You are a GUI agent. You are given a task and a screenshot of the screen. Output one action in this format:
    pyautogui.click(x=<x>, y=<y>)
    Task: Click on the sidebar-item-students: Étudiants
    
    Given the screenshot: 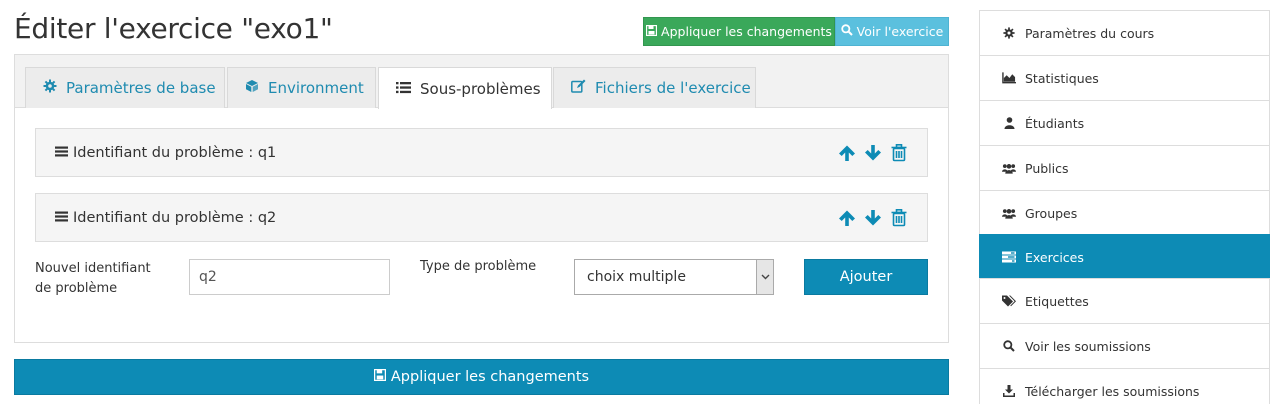 What is the action you would take?
    pyautogui.click(x=1124, y=123)
    